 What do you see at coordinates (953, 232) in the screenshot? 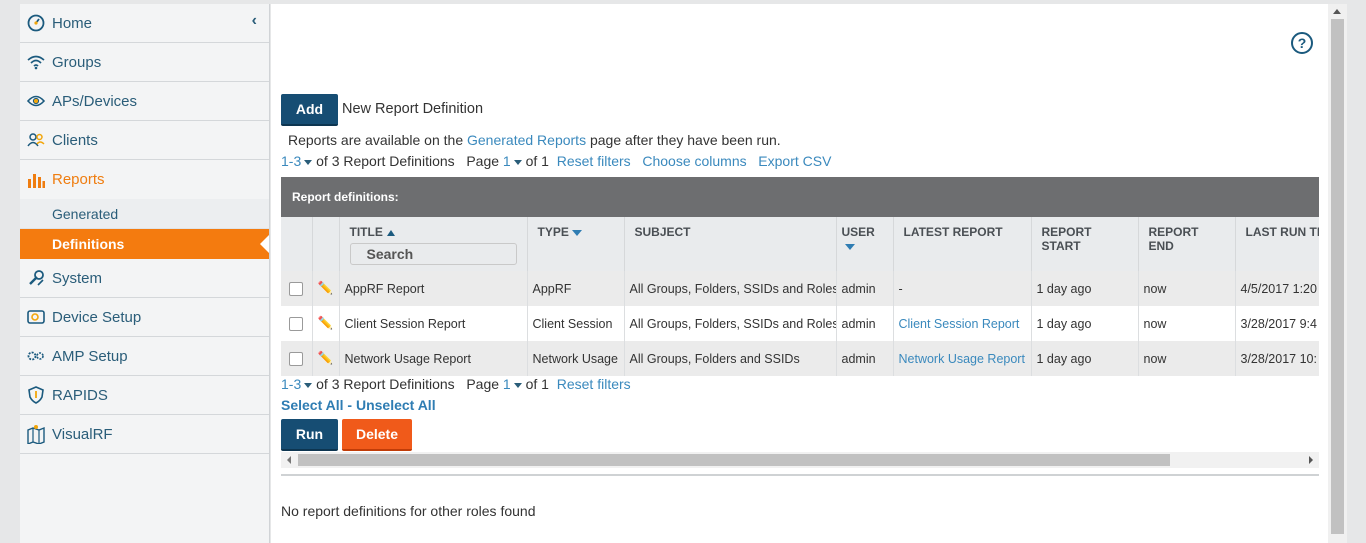
I see `column-latest-label: LATEST REPORT` at bounding box center [953, 232].